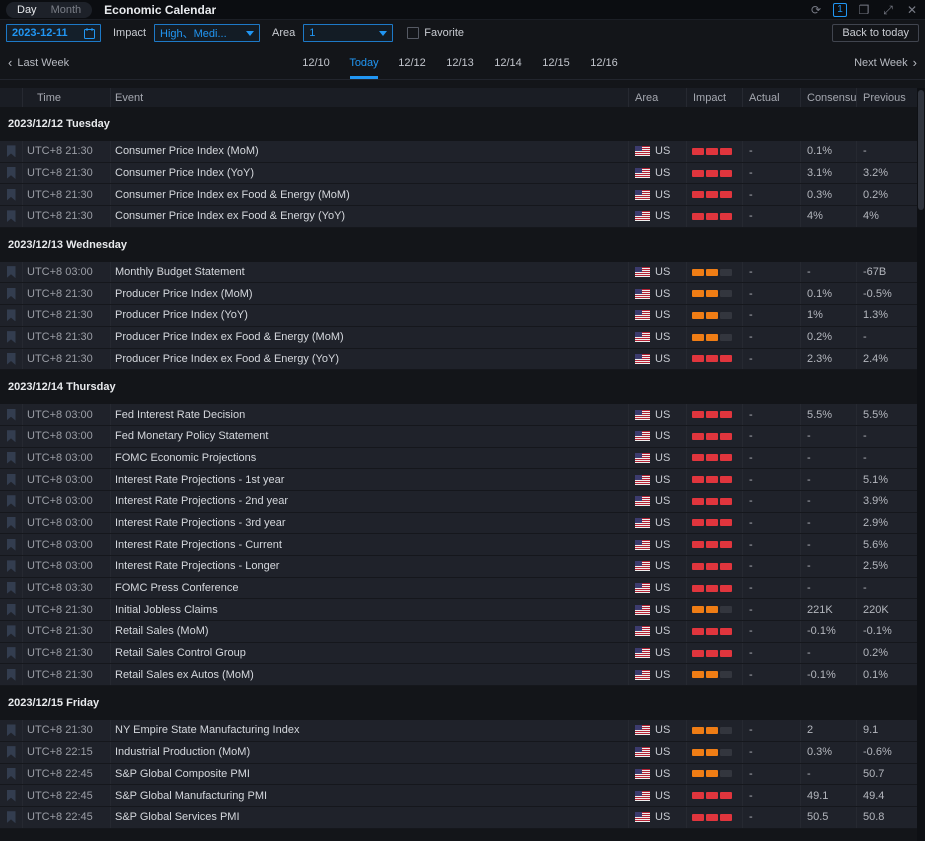  I want to click on close-icon: ✕, so click(912, 10).